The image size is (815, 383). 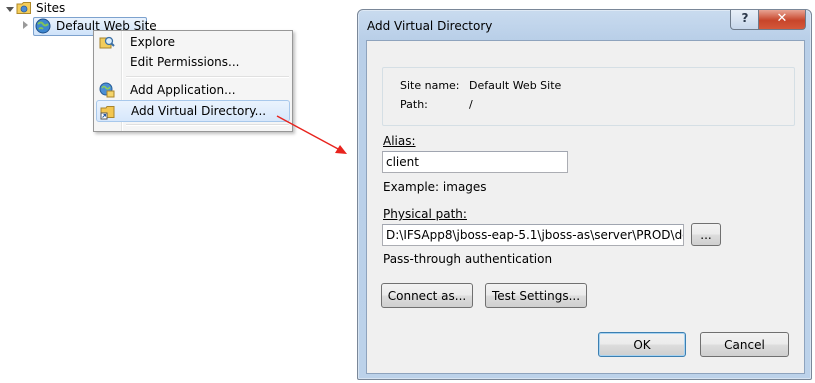 I want to click on path-value: /, so click(x=471, y=104).